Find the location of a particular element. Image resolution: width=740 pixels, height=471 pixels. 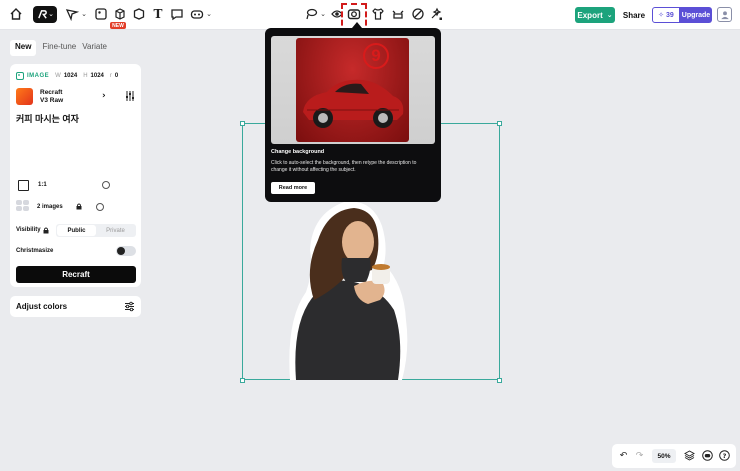

generation-tabs: New Fine-tune Variate is located at coordinates (58, 48).